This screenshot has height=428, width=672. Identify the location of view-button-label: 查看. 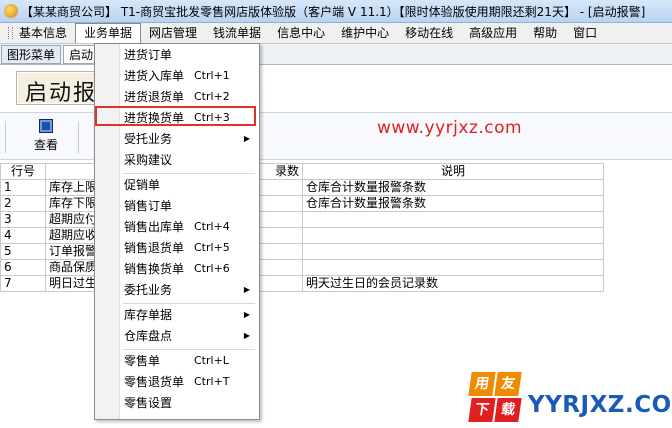
(45, 145).